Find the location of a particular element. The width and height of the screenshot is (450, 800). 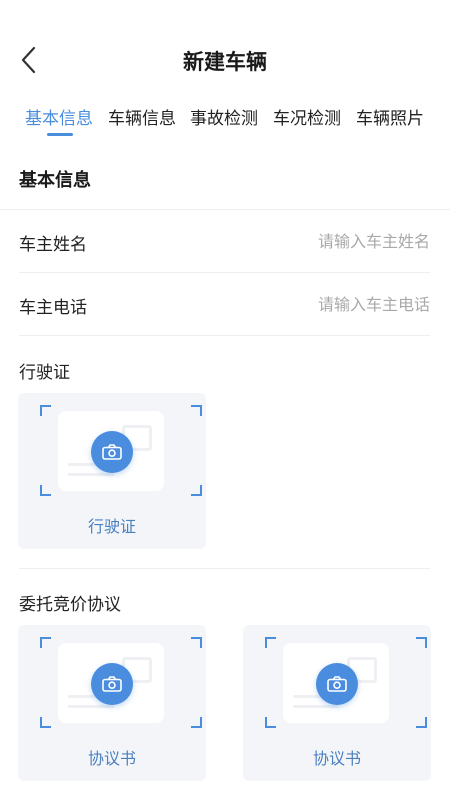

owner-phone-row: 车主电话 is located at coordinates (225, 304).